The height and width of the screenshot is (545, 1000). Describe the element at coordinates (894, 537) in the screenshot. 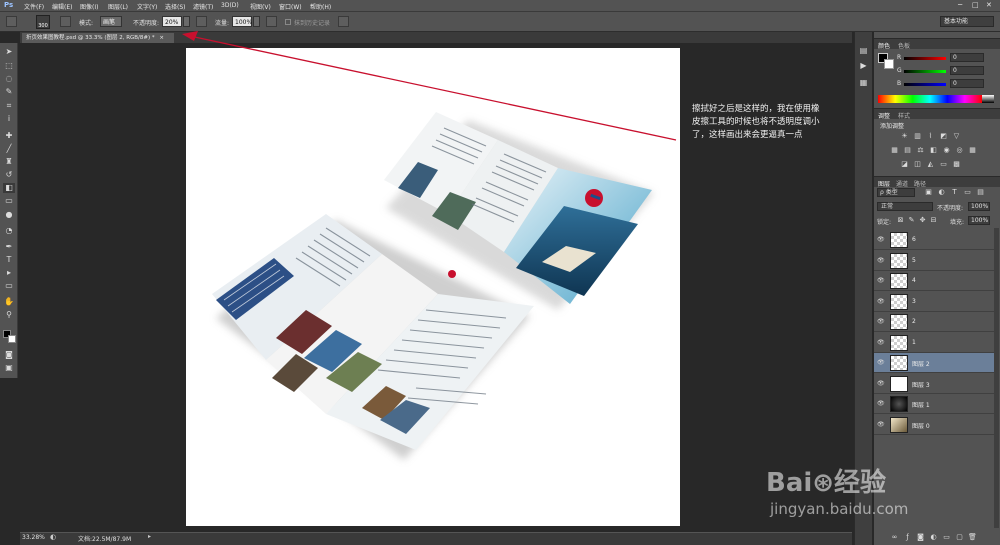

I see `link-layers-icon: ∞` at that location.